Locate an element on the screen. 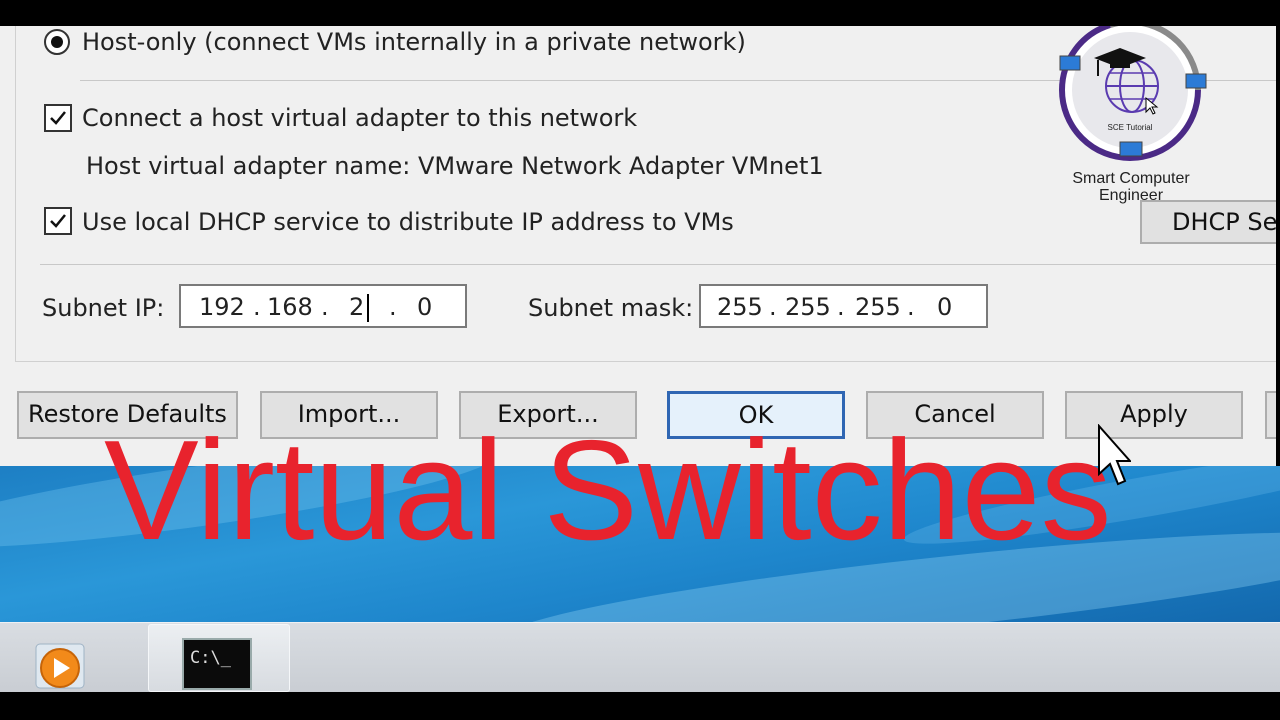  subnet-mask-field: 255 . 255 . 255 . 0 is located at coordinates (843, 306).